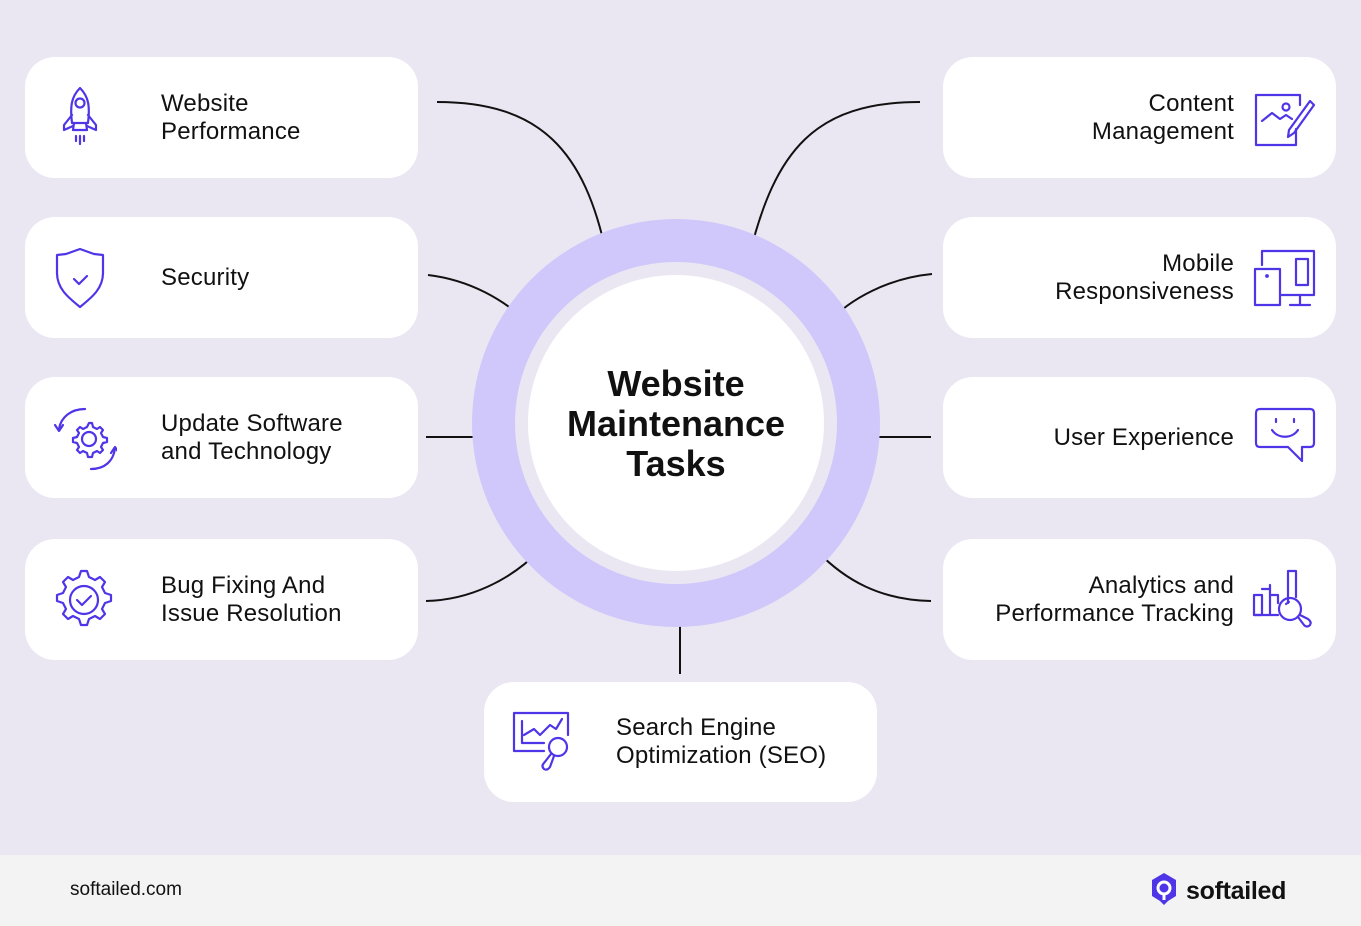 The width and height of the screenshot is (1361, 926). I want to click on shield-check-icon, so click(84, 278).